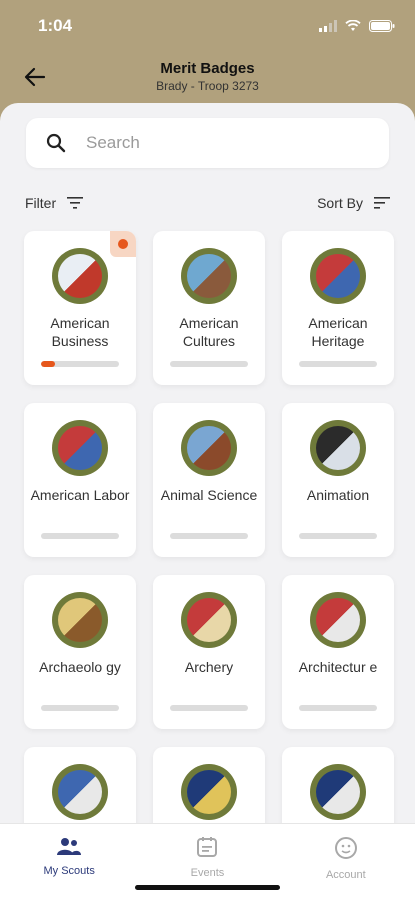  Describe the element at coordinates (69, 862) in the screenshot. I see `tab-my-scouts: My Scouts` at that location.